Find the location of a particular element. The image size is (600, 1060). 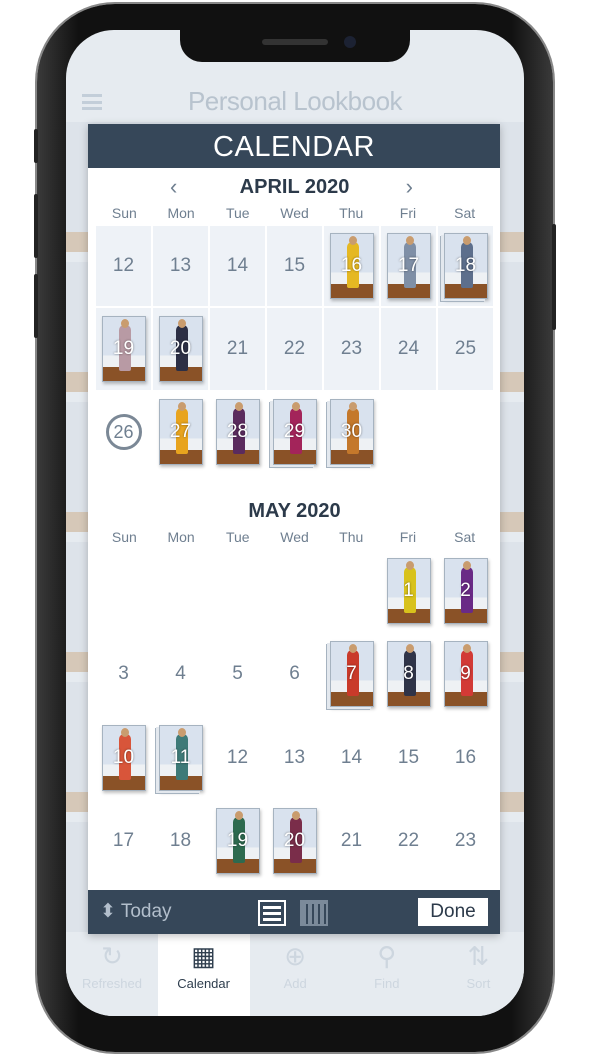

day-number: 9 is located at coordinates (465, 673).